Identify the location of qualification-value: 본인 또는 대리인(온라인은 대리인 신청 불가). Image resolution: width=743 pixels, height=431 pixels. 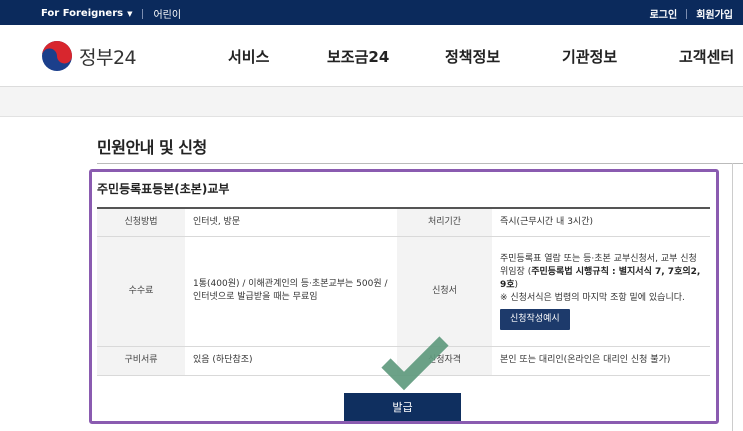
(601, 361).